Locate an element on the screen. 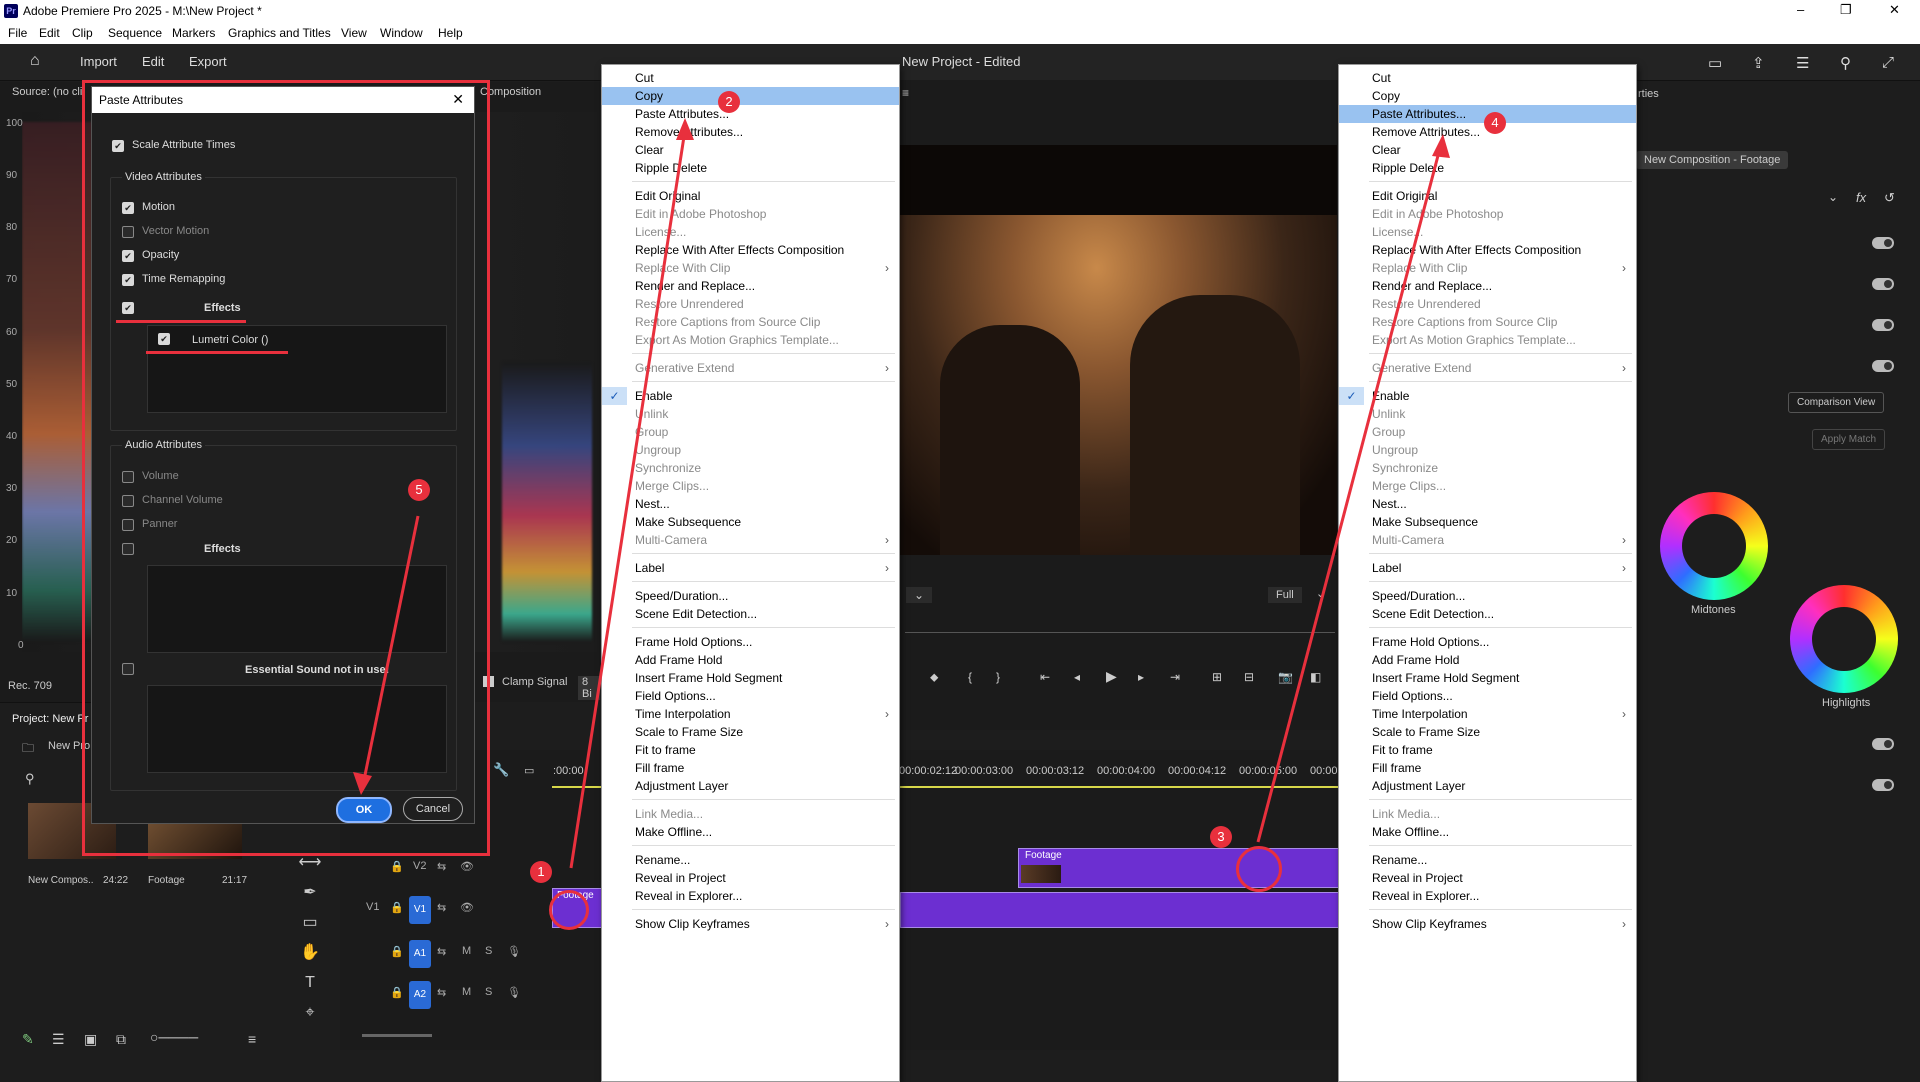  mute-button: M is located at coordinates (466, 992).